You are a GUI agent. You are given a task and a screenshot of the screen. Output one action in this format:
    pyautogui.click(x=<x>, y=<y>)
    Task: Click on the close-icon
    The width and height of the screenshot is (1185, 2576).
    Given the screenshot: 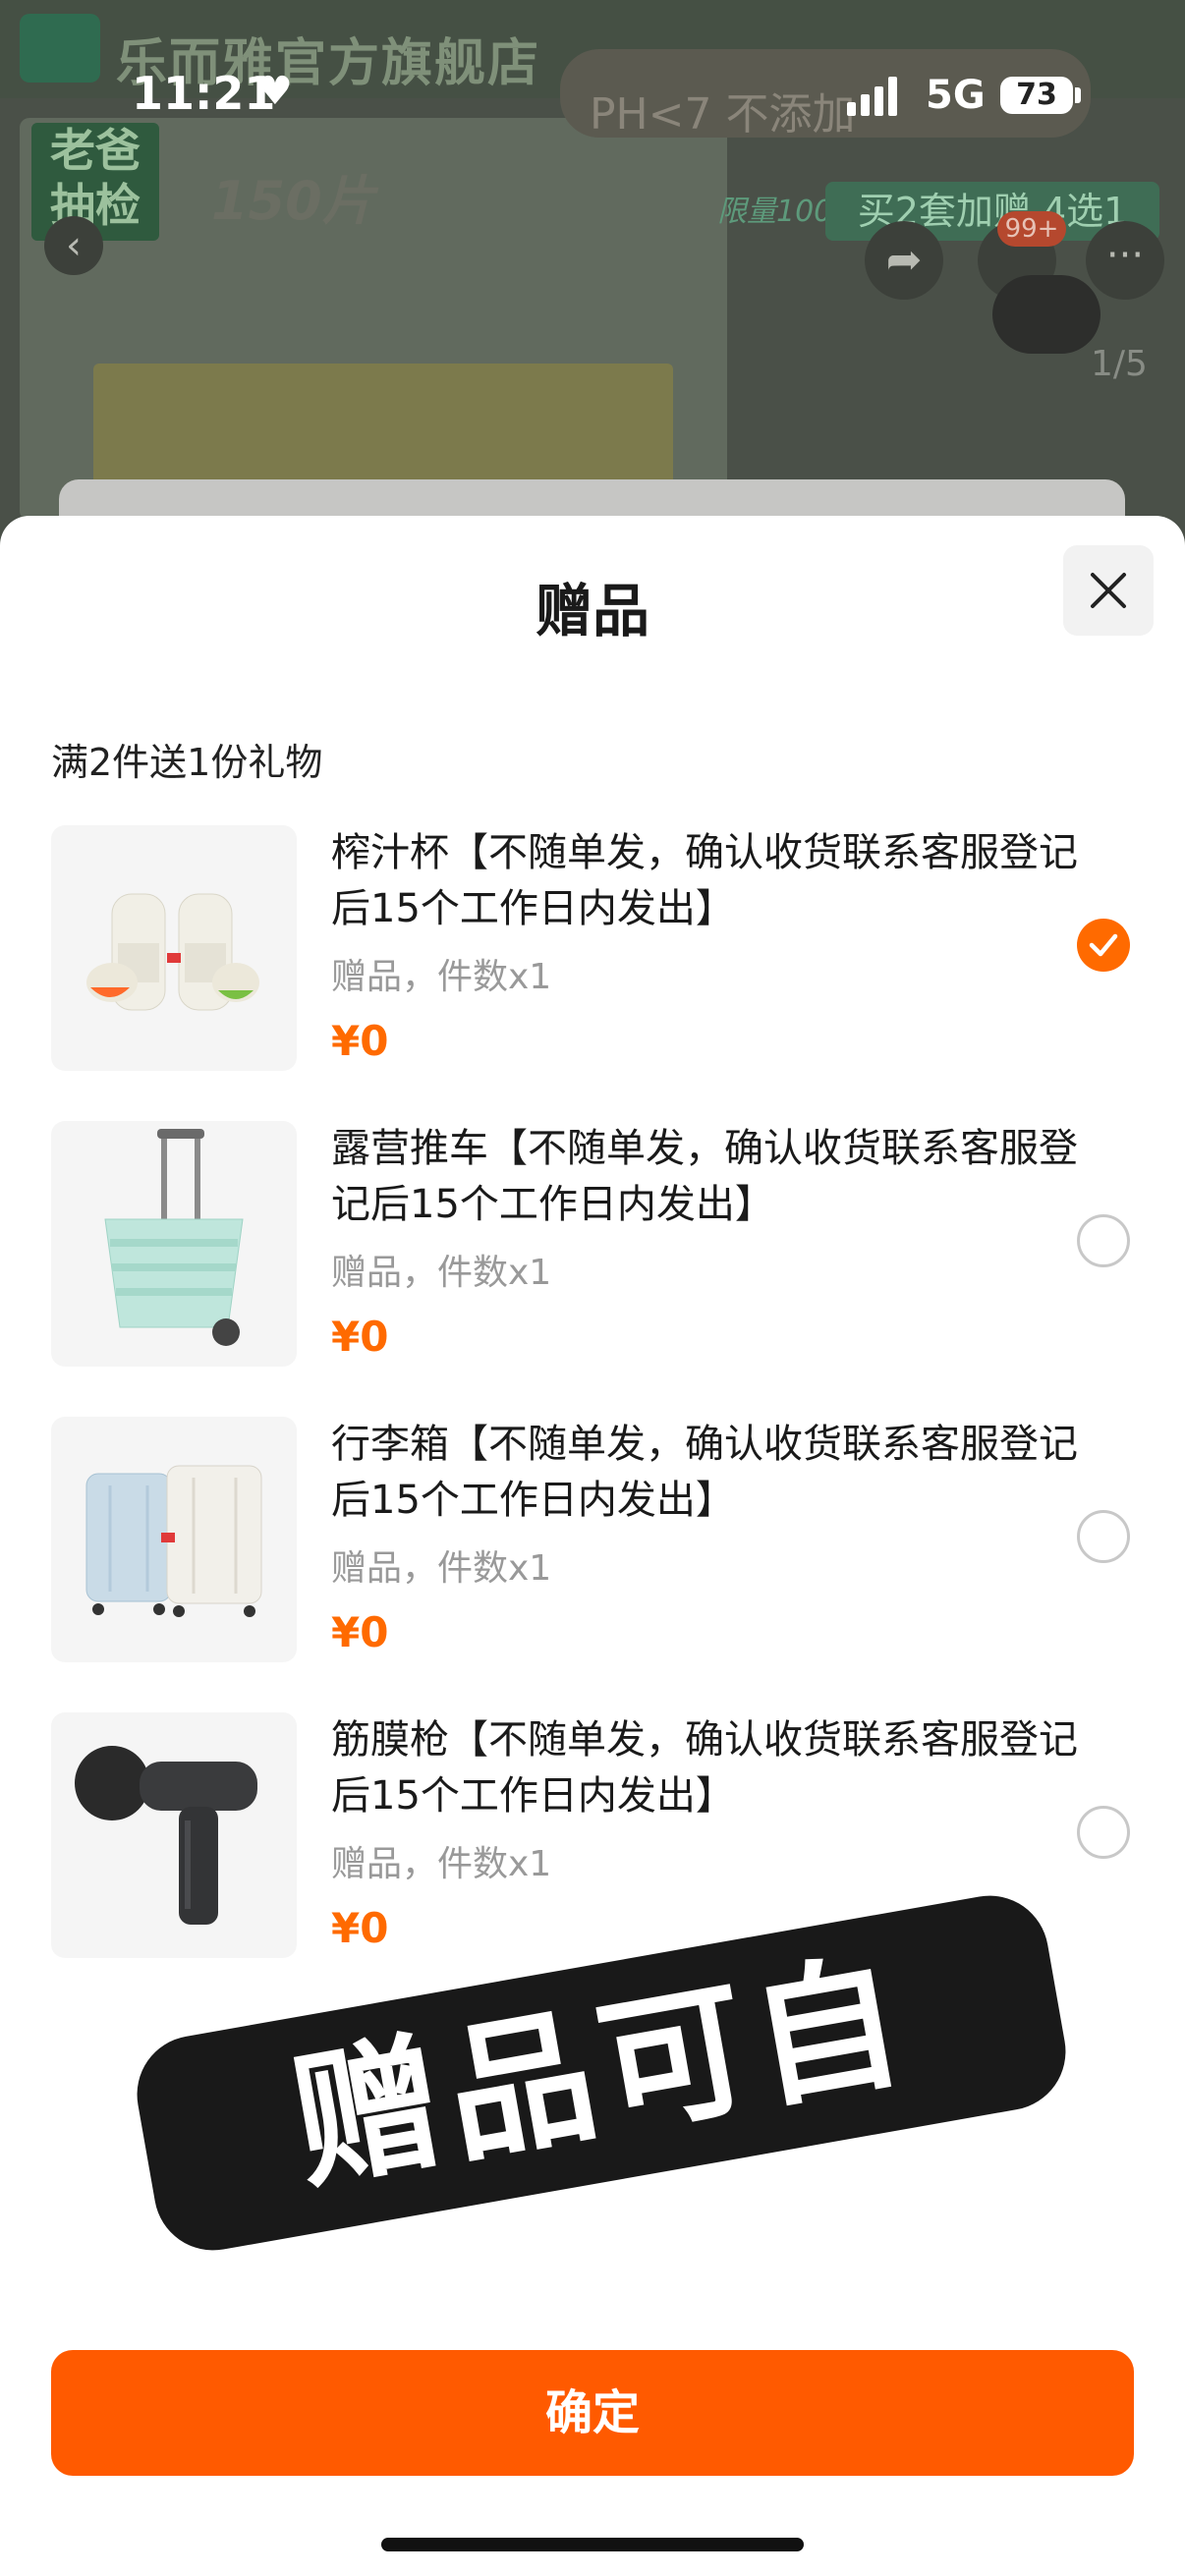 What is the action you would take?
    pyautogui.click(x=1108, y=590)
    